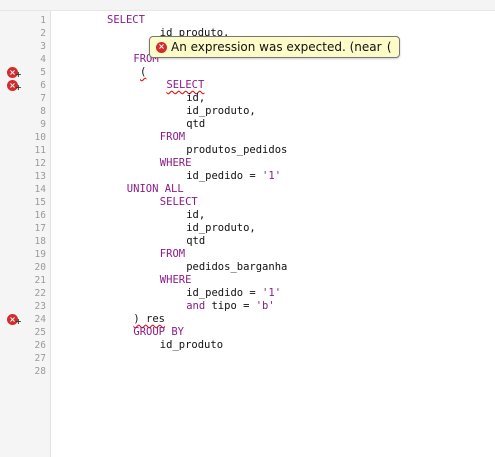 The image size is (495, 457). Describe the element at coordinates (40, 241) in the screenshot. I see `line-number: 18` at that location.